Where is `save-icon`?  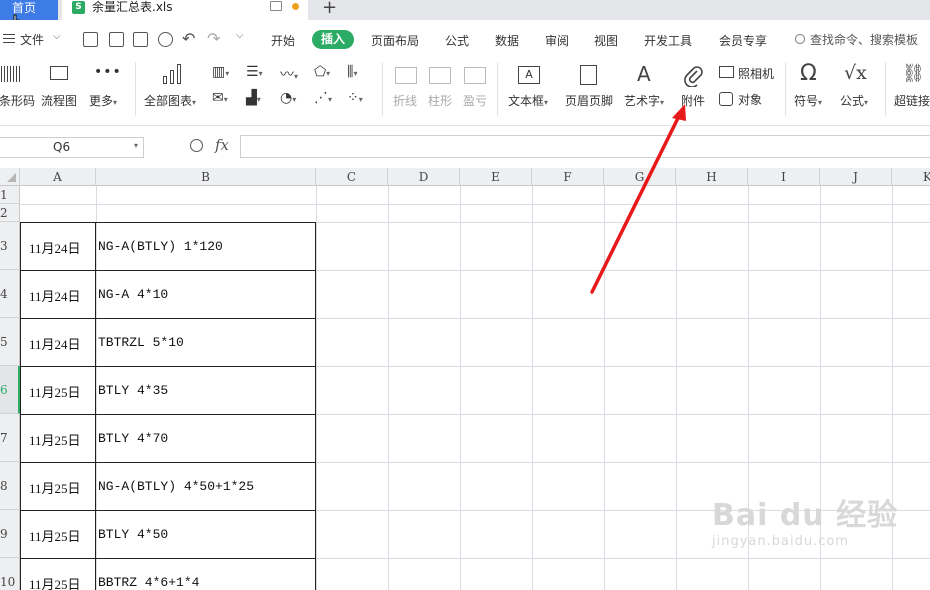 save-icon is located at coordinates (90, 39).